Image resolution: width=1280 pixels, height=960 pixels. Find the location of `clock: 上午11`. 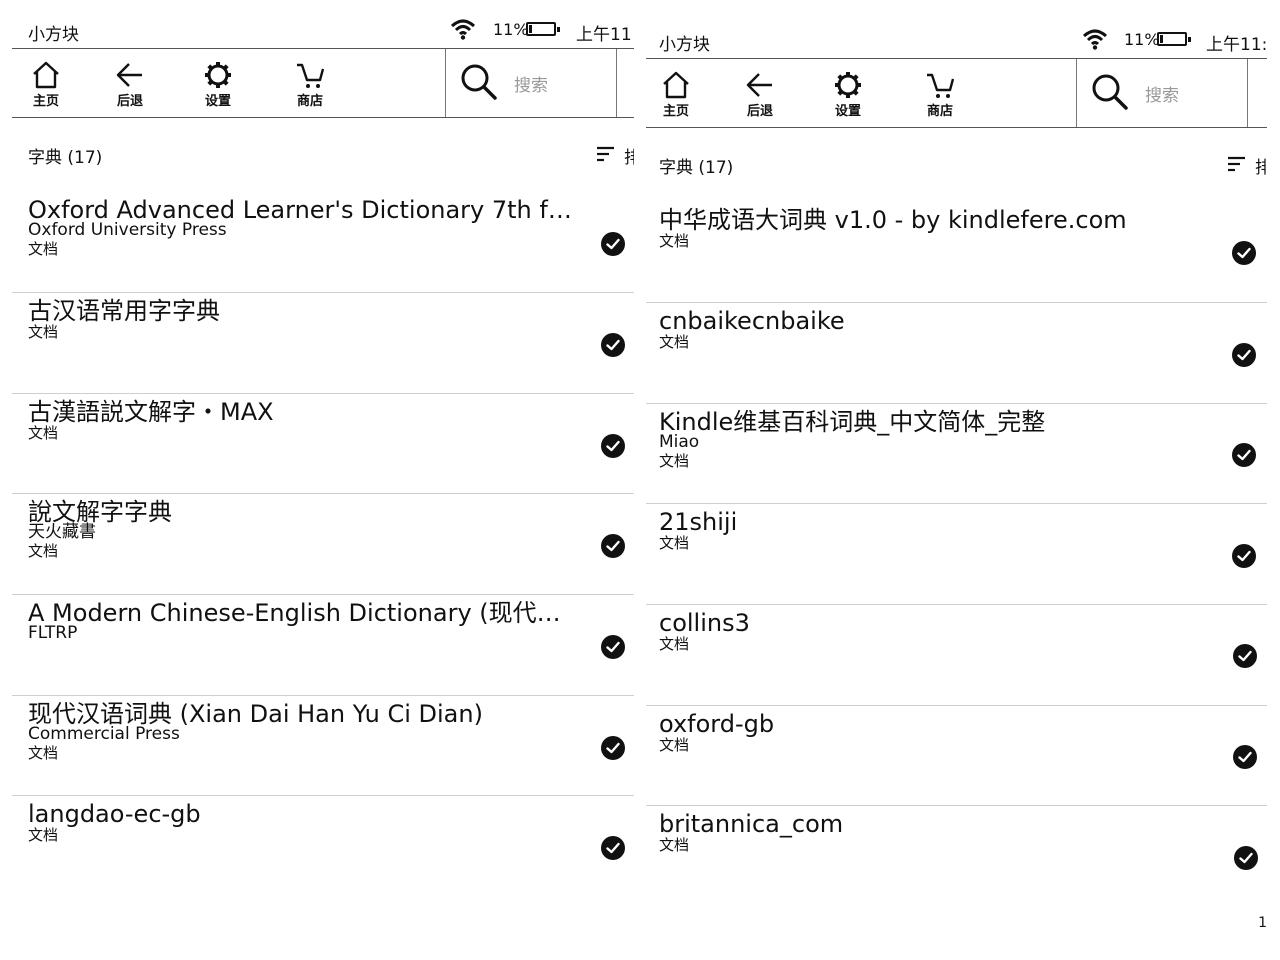

clock: 上午11 is located at coordinates (604, 35).